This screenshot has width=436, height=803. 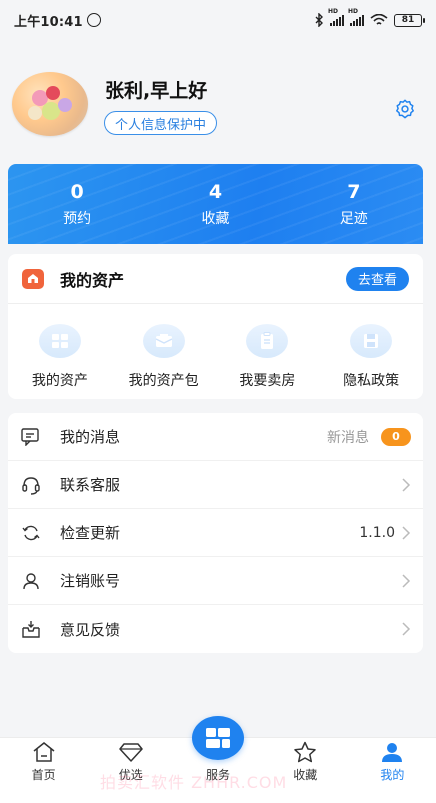 I want to click on stat-favorites: 4 收藏, so click(x=215, y=204).